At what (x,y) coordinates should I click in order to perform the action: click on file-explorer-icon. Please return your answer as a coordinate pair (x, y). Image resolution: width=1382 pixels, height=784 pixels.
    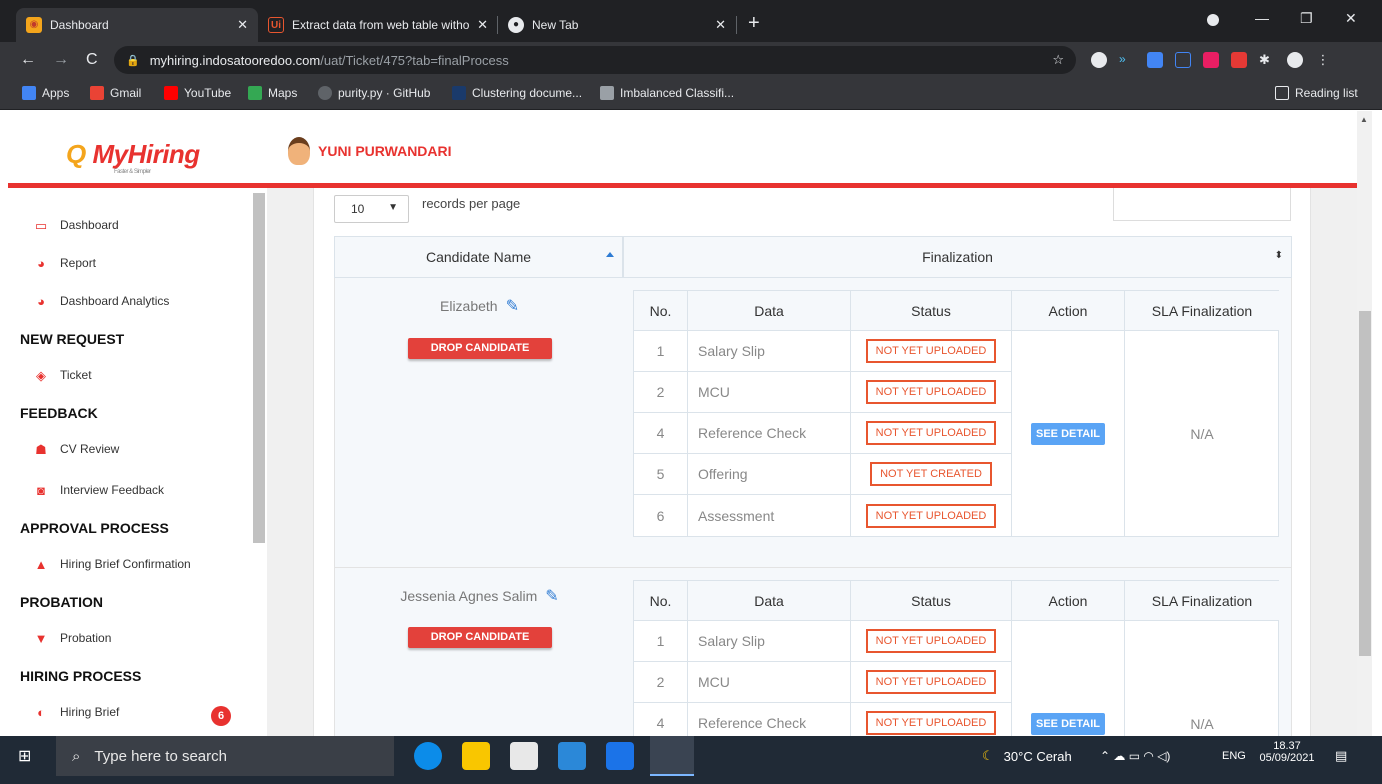
    Looking at the image, I should click on (476, 756).